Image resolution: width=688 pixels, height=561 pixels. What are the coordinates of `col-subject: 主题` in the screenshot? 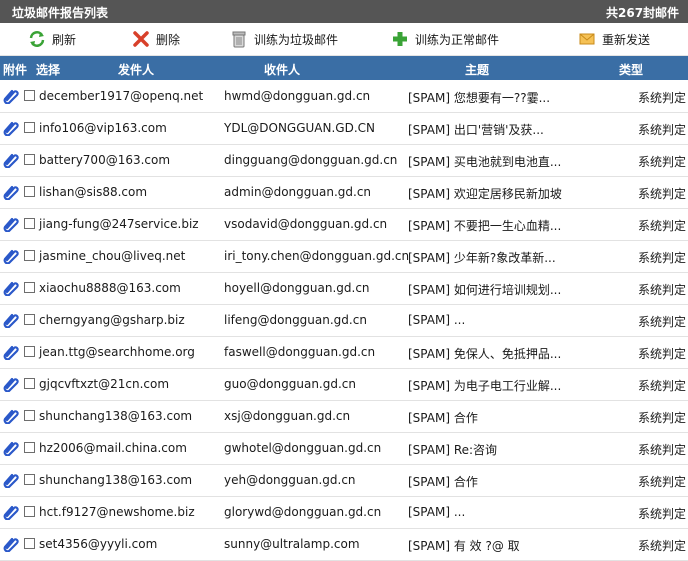 It's located at (477, 69).